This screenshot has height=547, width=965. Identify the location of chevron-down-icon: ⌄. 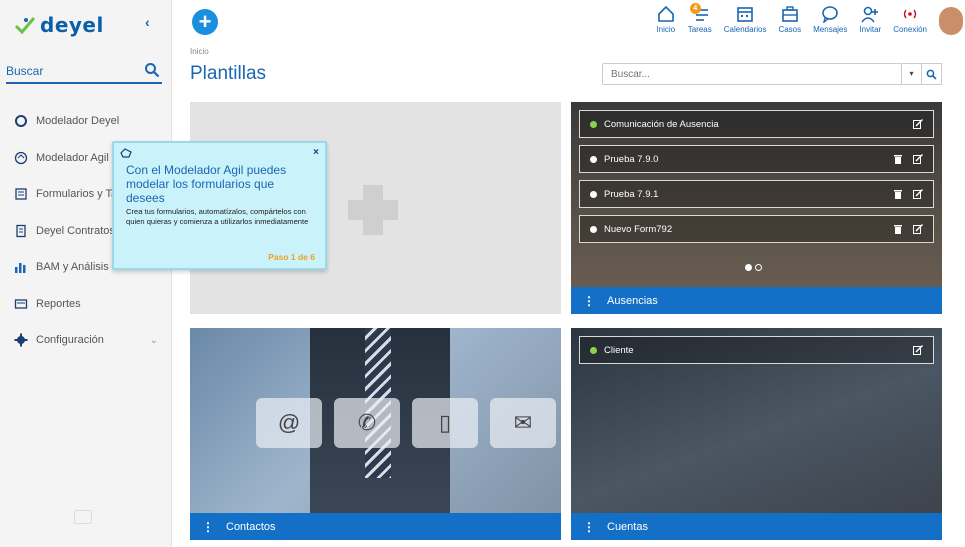
(154, 340).